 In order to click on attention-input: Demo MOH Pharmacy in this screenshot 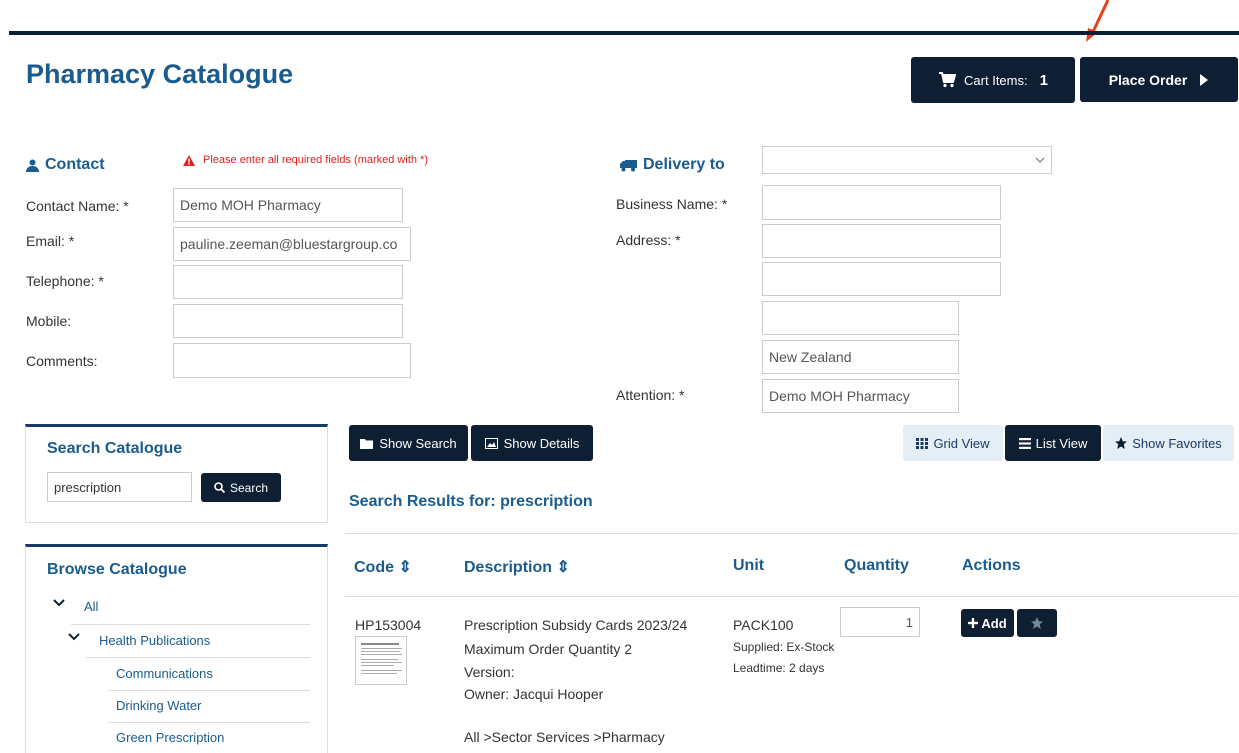, I will do `click(860, 396)`.